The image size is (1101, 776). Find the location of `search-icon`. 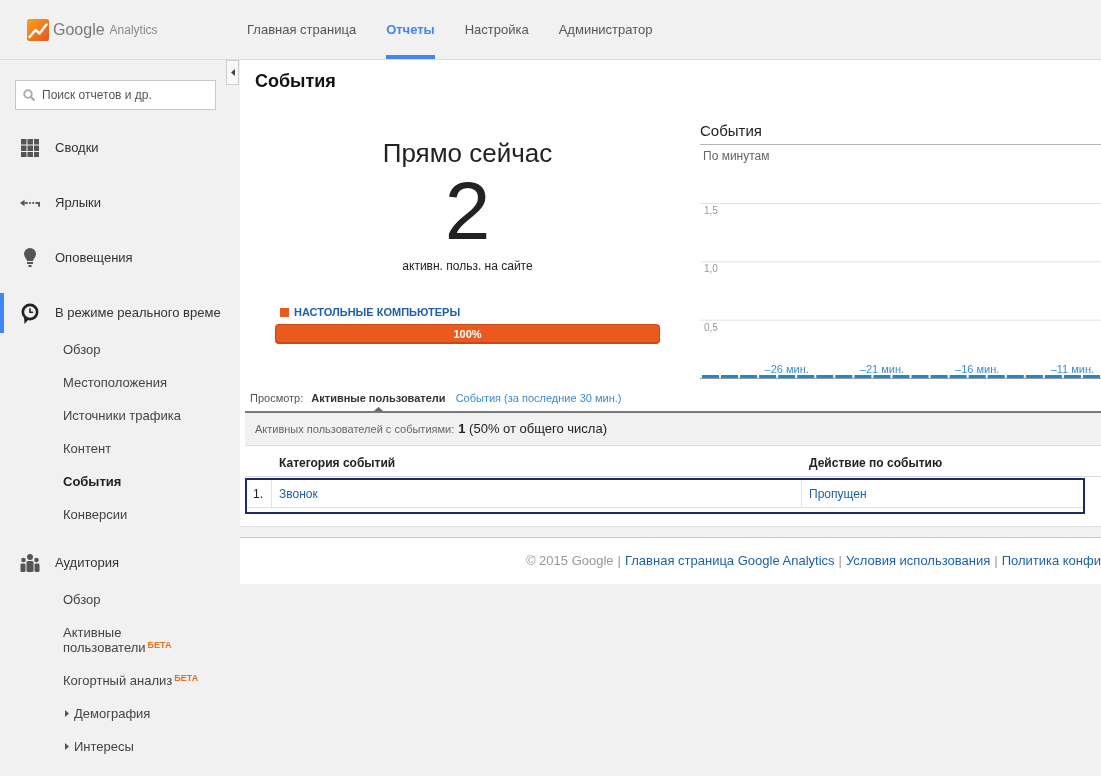

search-icon is located at coordinates (29, 95).